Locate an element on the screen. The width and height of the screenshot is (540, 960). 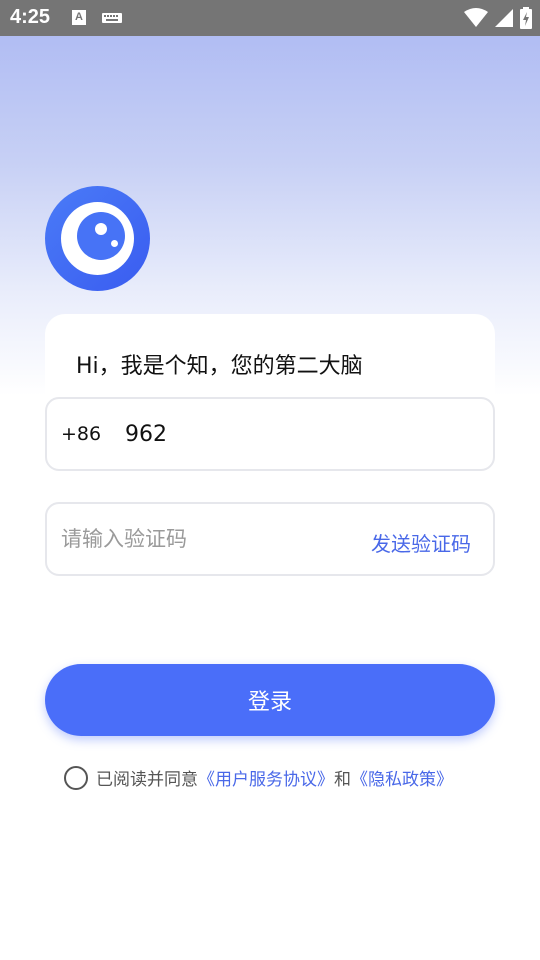
privacy-link: 《隐私政策》 is located at coordinates (402, 777).